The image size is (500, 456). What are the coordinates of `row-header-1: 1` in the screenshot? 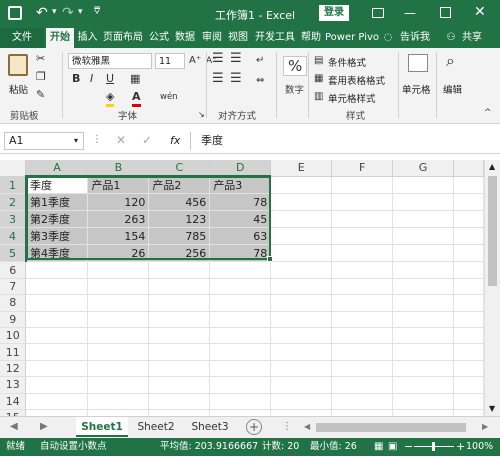 It's located at (13, 185).